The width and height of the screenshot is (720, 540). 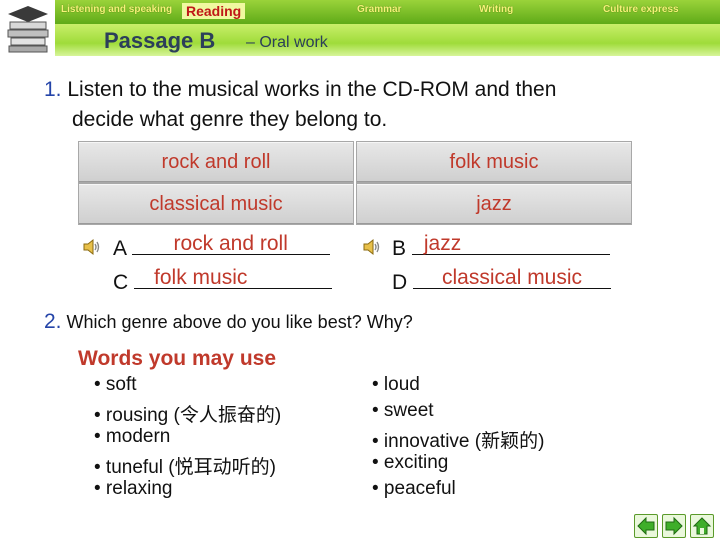 What do you see at coordinates (133, 488) in the screenshot?
I see `word-item: • relaxing` at bounding box center [133, 488].